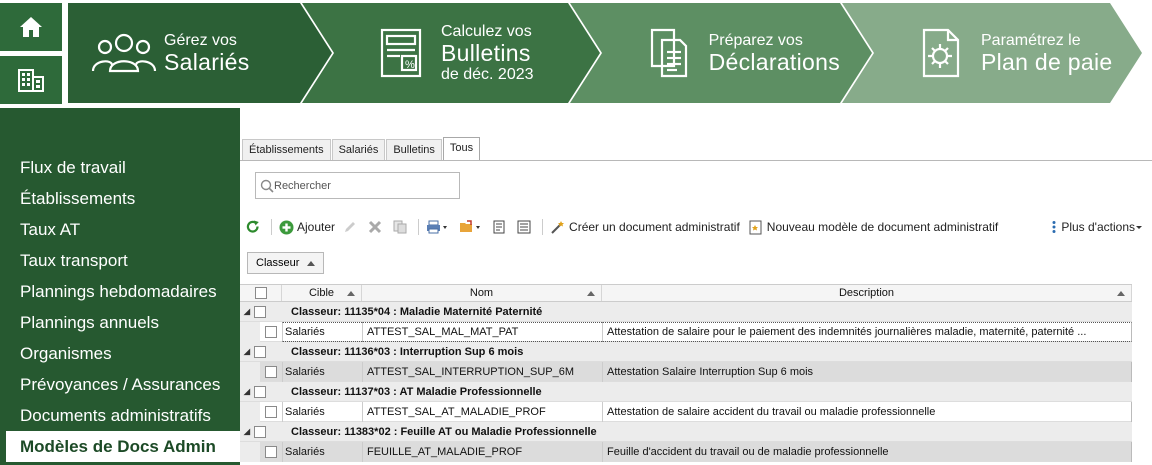 This screenshot has width=1152, height=465. I want to click on add-label: Ajouter, so click(316, 227).